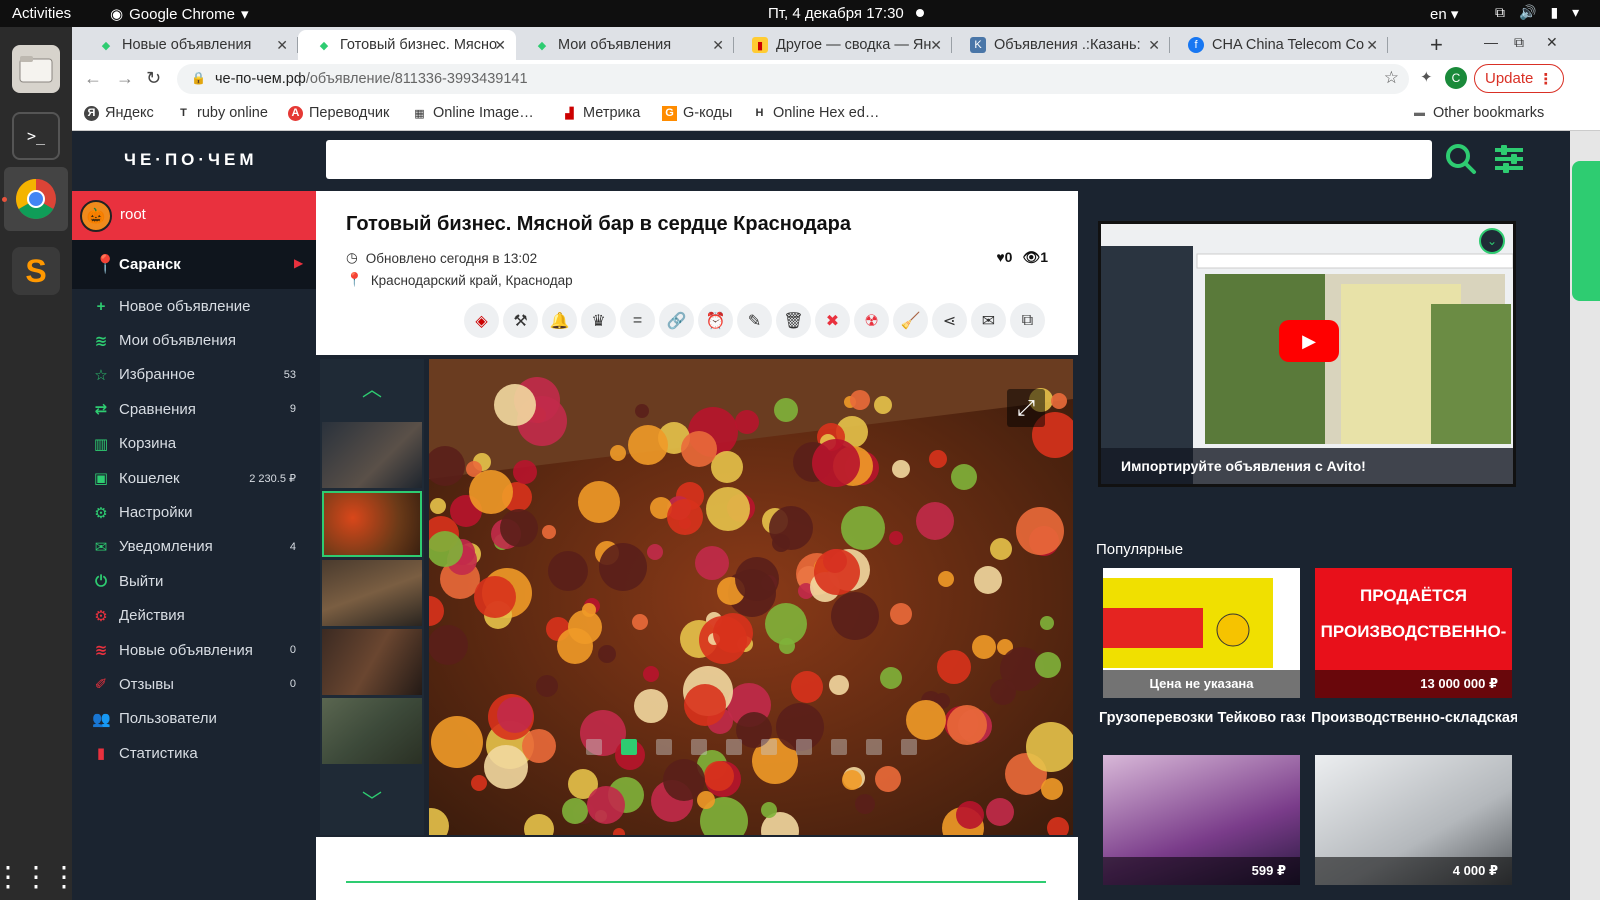 The width and height of the screenshot is (1600, 900). I want to click on popular-card: ПРОДАЁТСЯ ПРОИЗВОДСТВЕННО- 13 000 000 ₽, so click(1413, 633).